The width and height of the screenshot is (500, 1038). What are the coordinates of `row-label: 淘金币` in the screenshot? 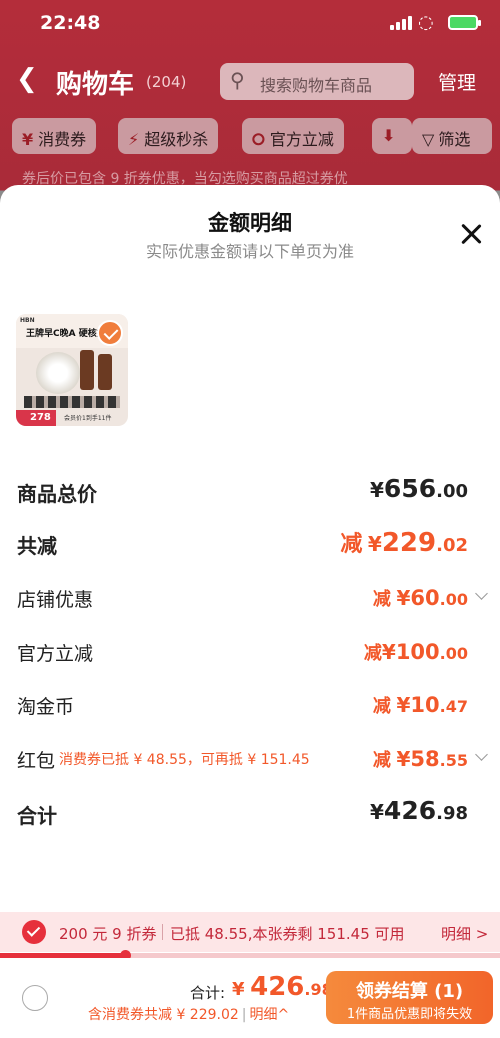 It's located at (46, 707).